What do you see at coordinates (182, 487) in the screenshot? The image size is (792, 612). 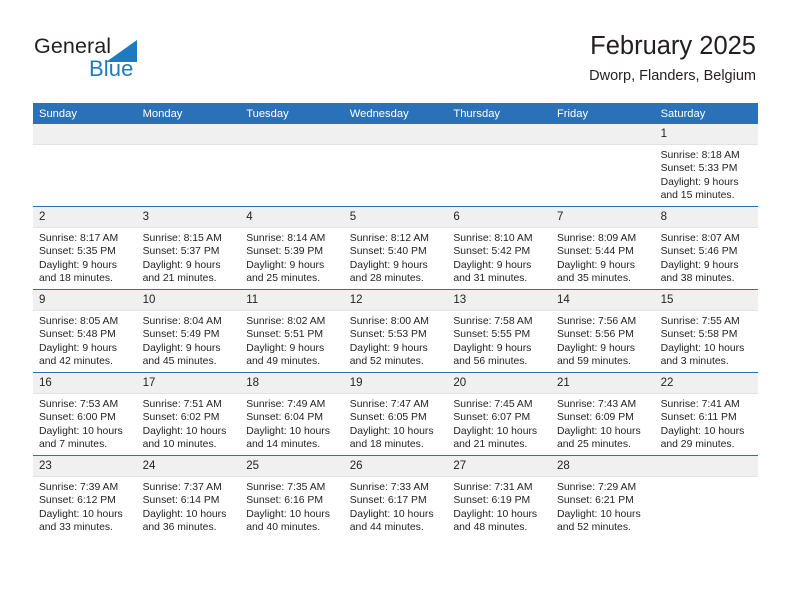 I see `sunrise-text: Sunrise: 7:37 AM` at bounding box center [182, 487].